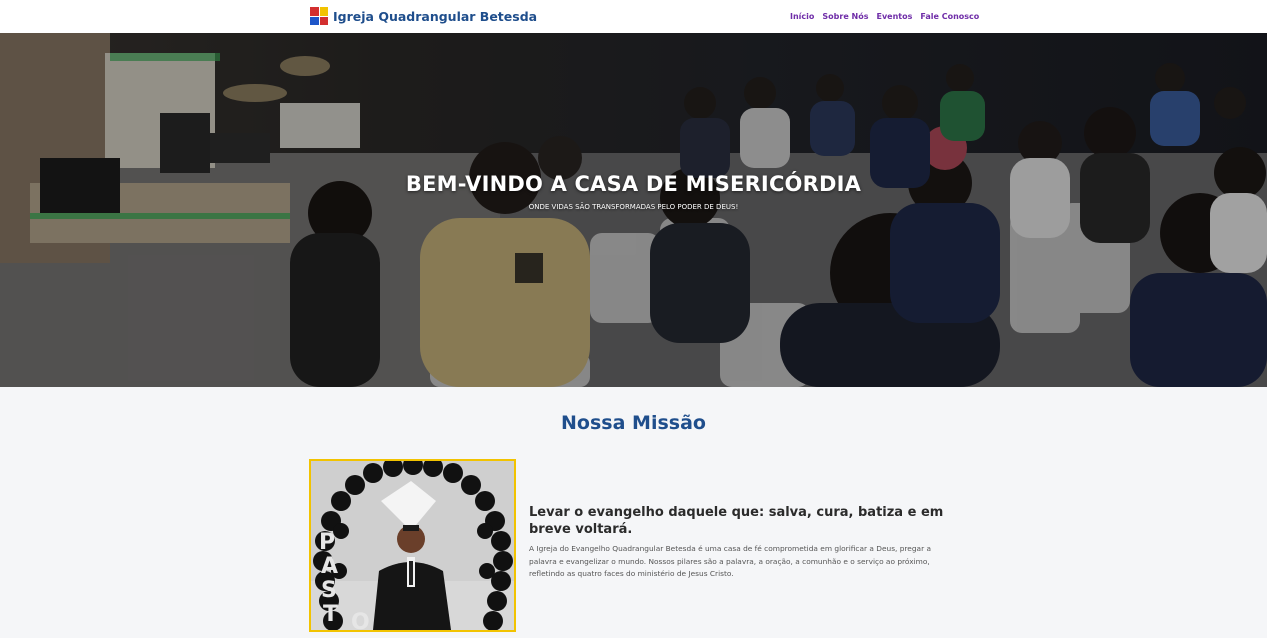 The height and width of the screenshot is (638, 1267). What do you see at coordinates (949, 16) in the screenshot?
I see `nav-link-fale-conosco: Fale Conosco` at bounding box center [949, 16].